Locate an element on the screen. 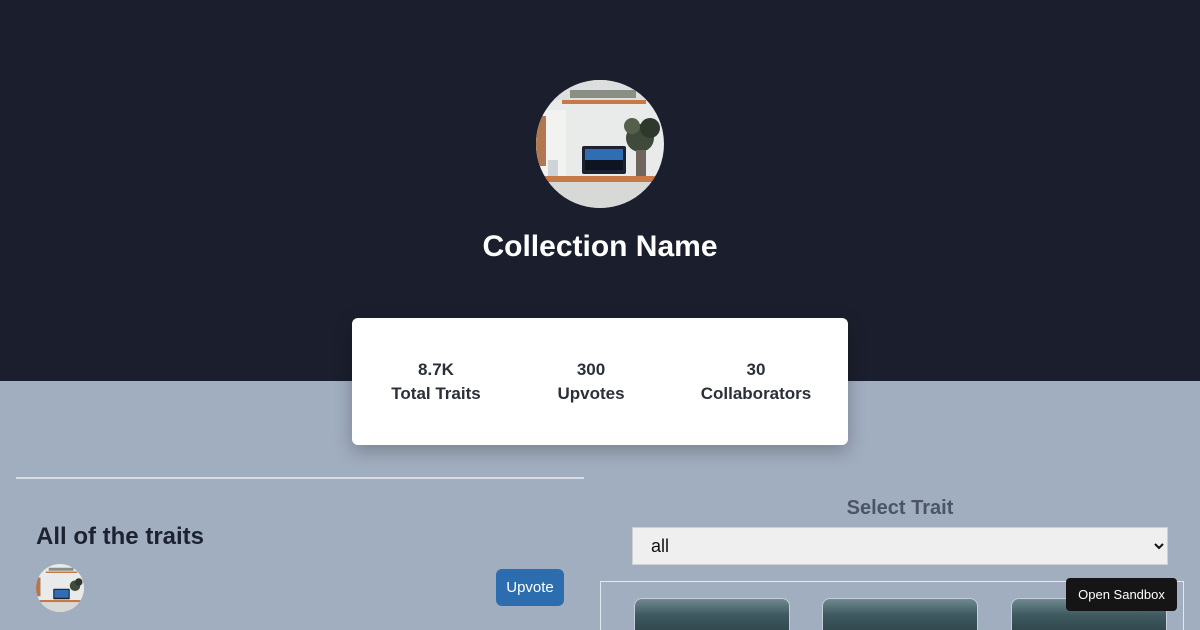 This screenshot has width=1200, height=630. collection-avatar is located at coordinates (600, 144).